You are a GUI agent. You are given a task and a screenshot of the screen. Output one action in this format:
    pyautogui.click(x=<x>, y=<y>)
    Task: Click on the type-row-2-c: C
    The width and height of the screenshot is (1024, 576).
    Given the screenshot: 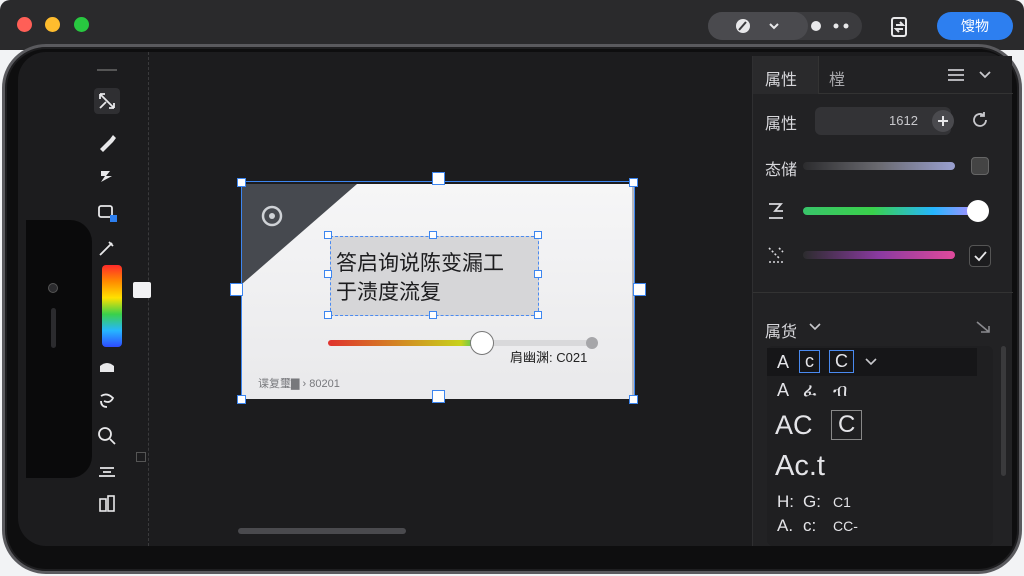 What is the action you would take?
    pyautogui.click(x=847, y=425)
    